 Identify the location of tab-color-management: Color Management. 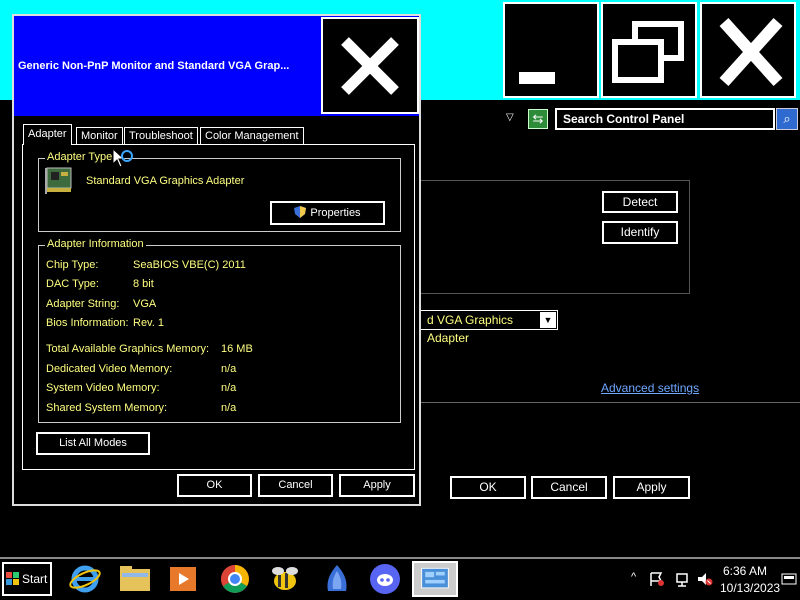
(252, 136).